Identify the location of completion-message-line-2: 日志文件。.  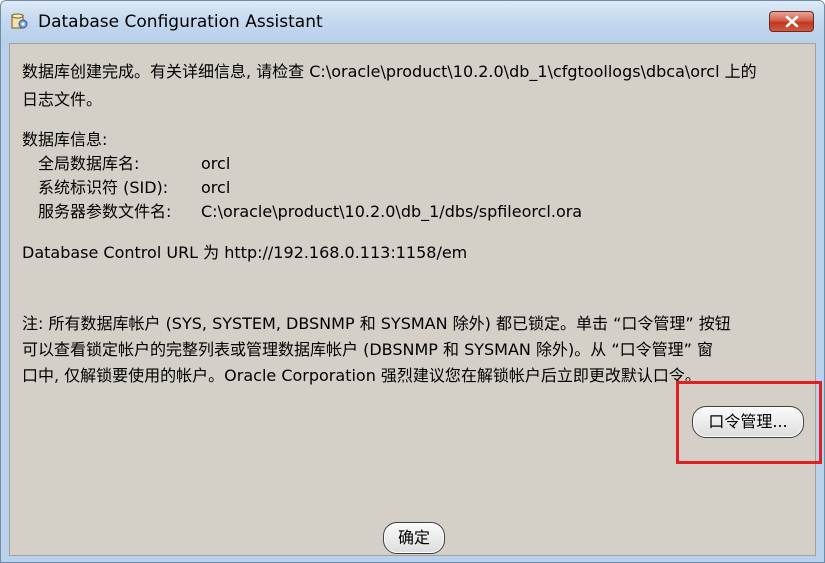
(62, 99).